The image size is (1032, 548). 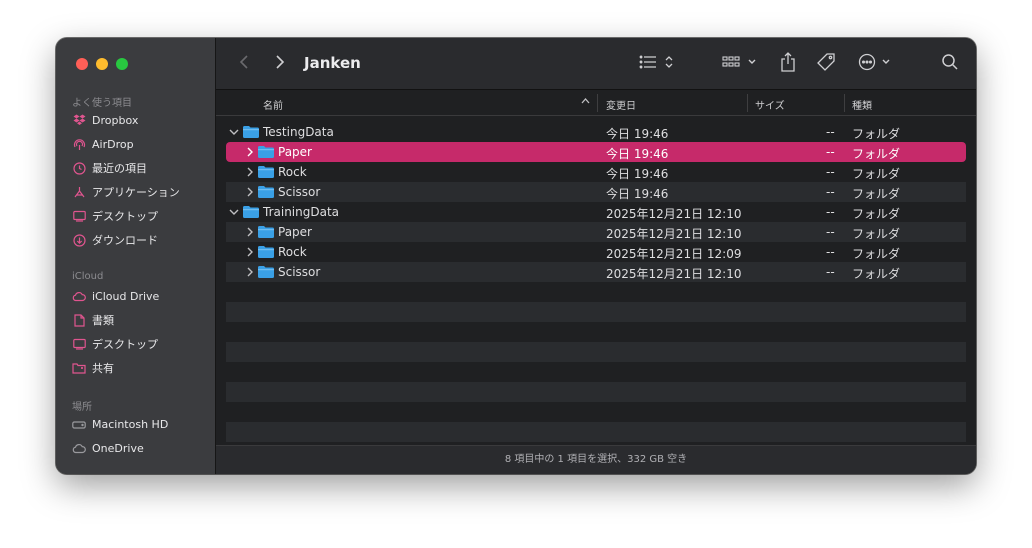 I want to click on sidebar-item-downloads: ダウンロード, so click(x=142, y=240).